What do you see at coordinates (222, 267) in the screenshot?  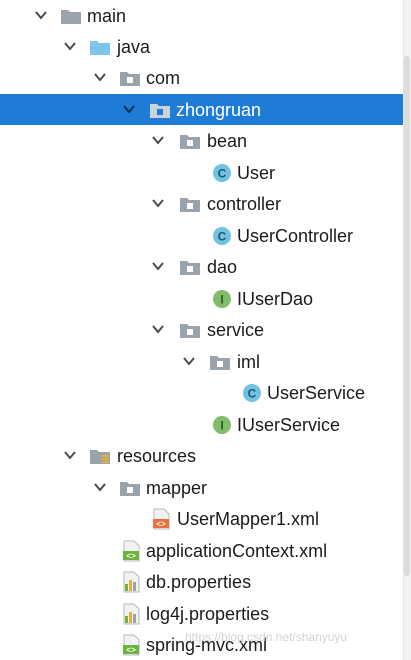 I see `tree-node-label: dao` at bounding box center [222, 267].